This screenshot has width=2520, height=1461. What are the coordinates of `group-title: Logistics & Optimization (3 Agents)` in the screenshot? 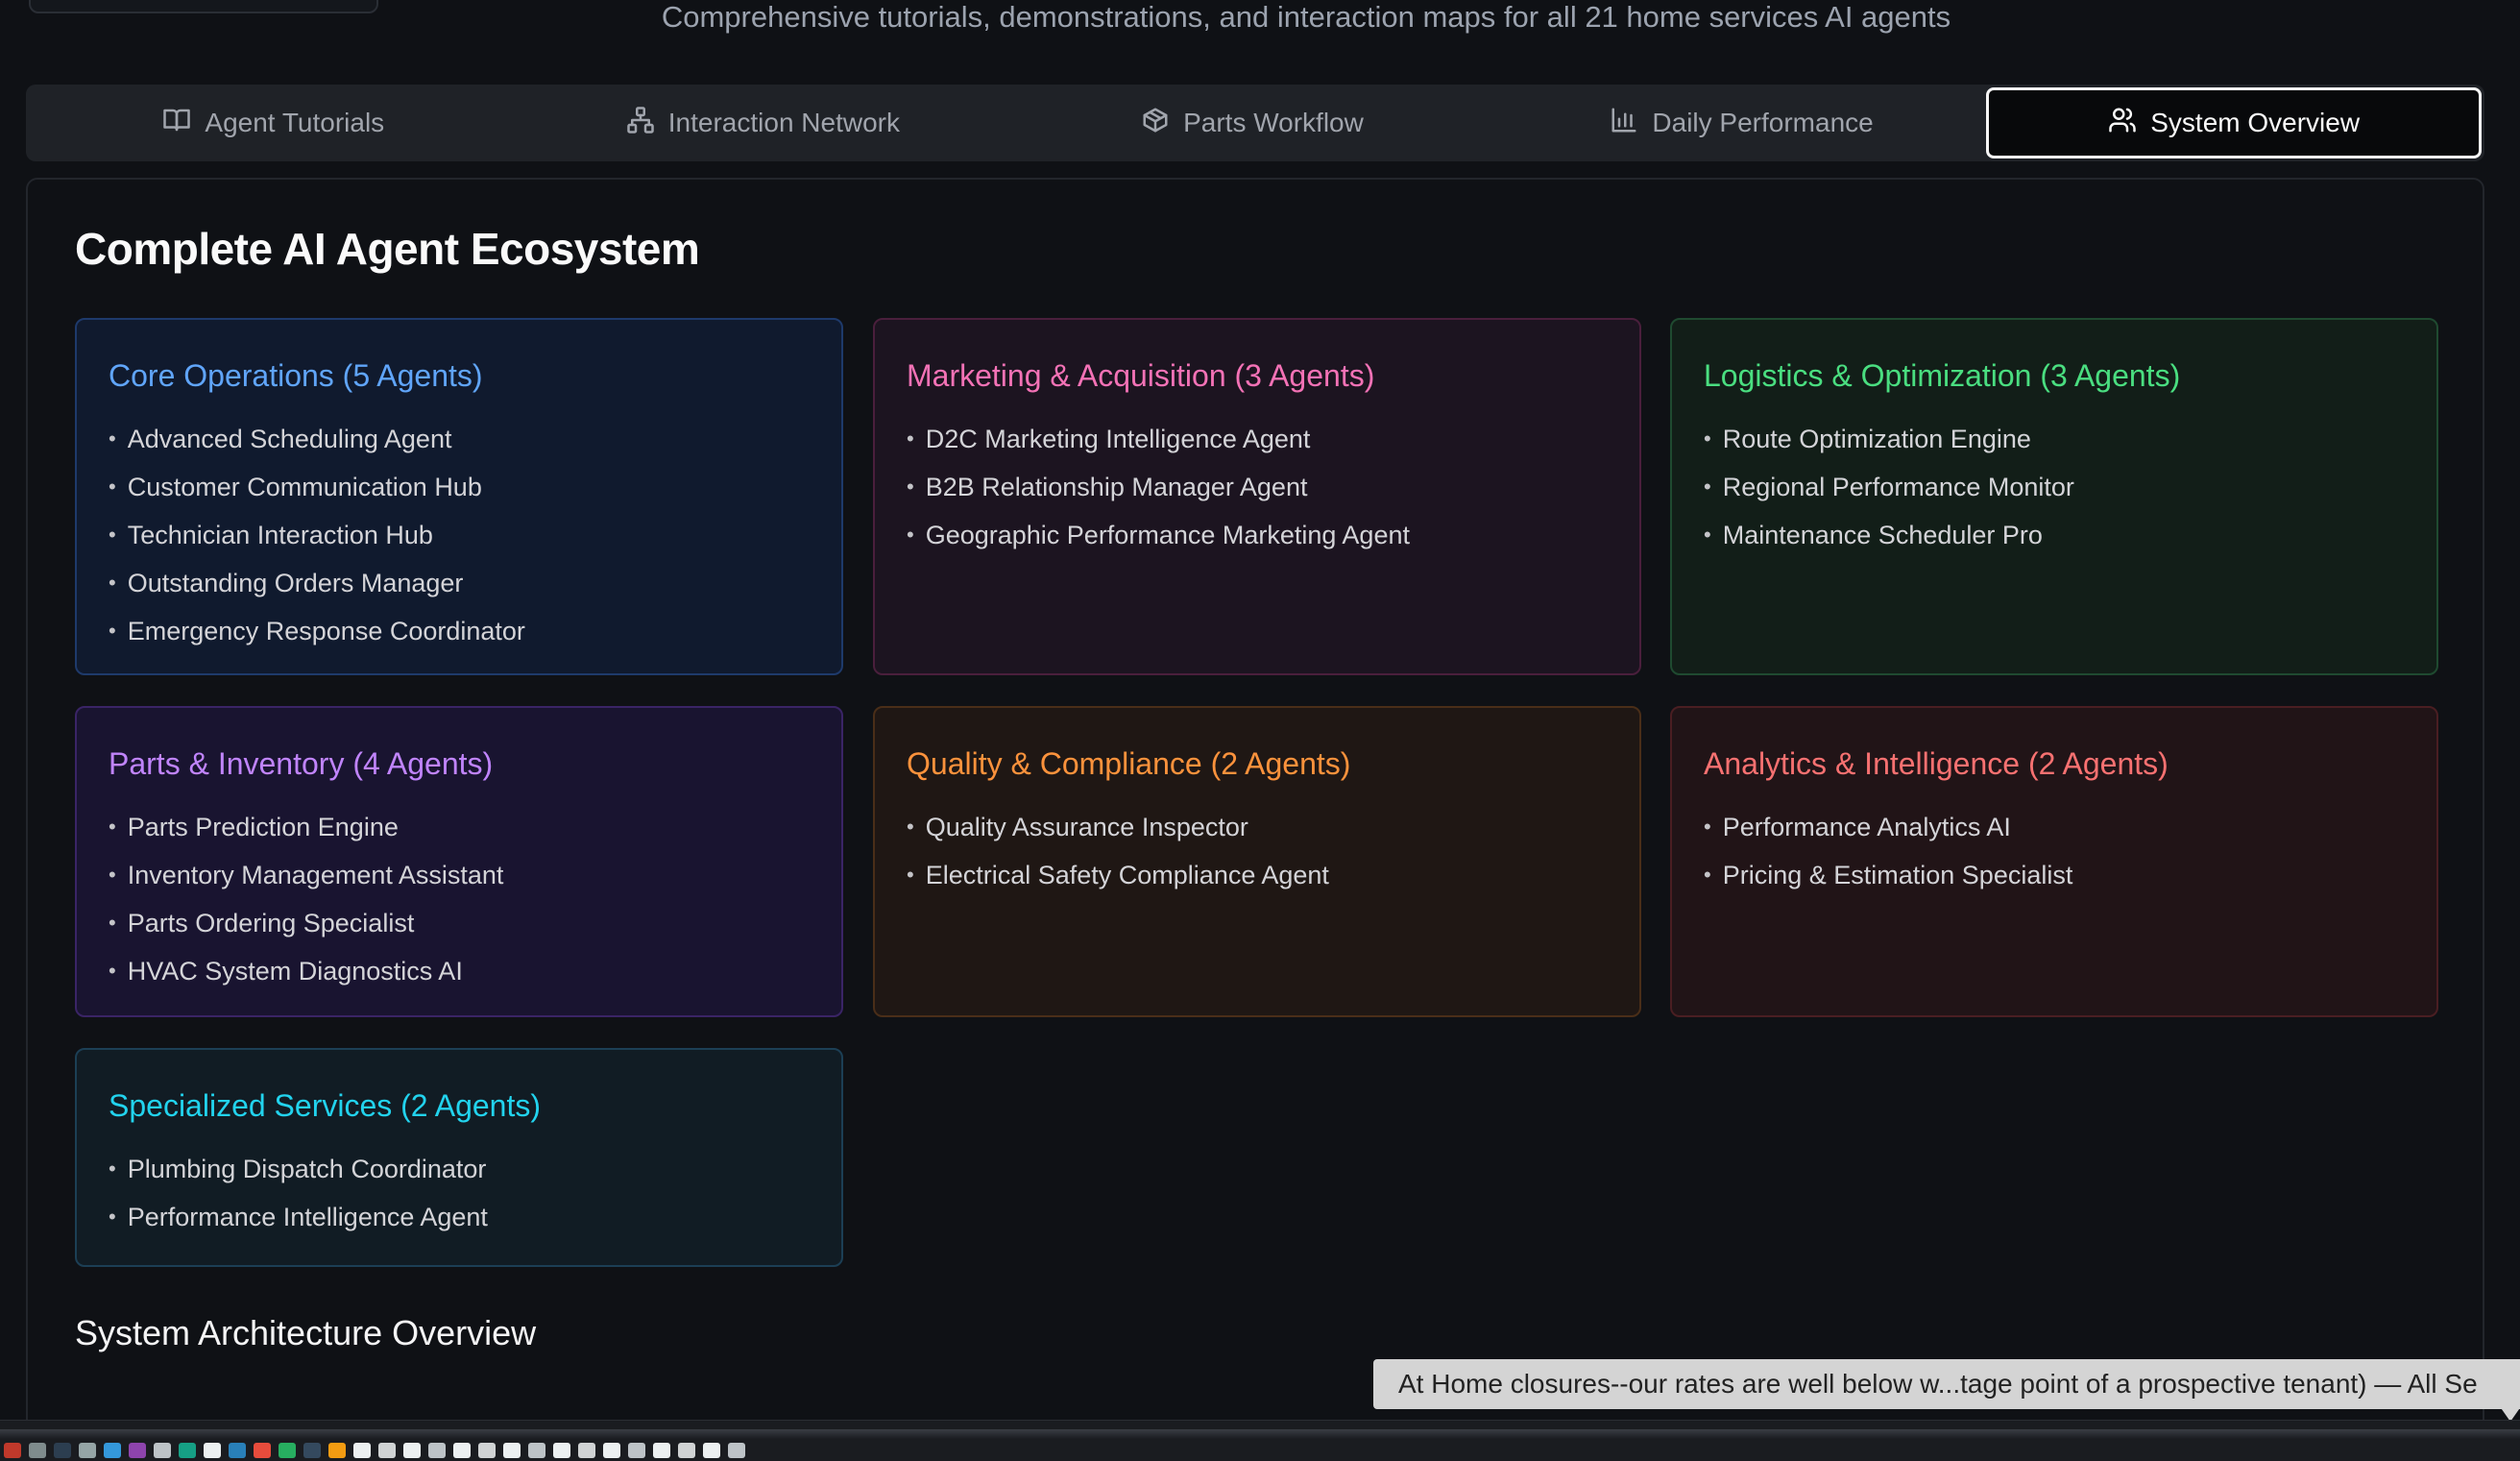 It's located at (1942, 375).